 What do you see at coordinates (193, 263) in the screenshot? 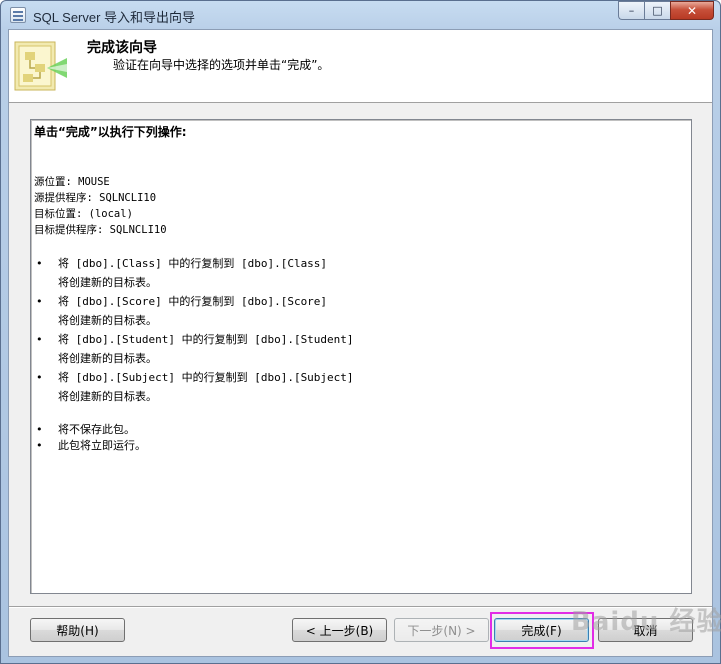
I see `copy-action-text: 将 [dbo].[Class] 中的行复制到 [dbo].[Class]` at bounding box center [193, 263].